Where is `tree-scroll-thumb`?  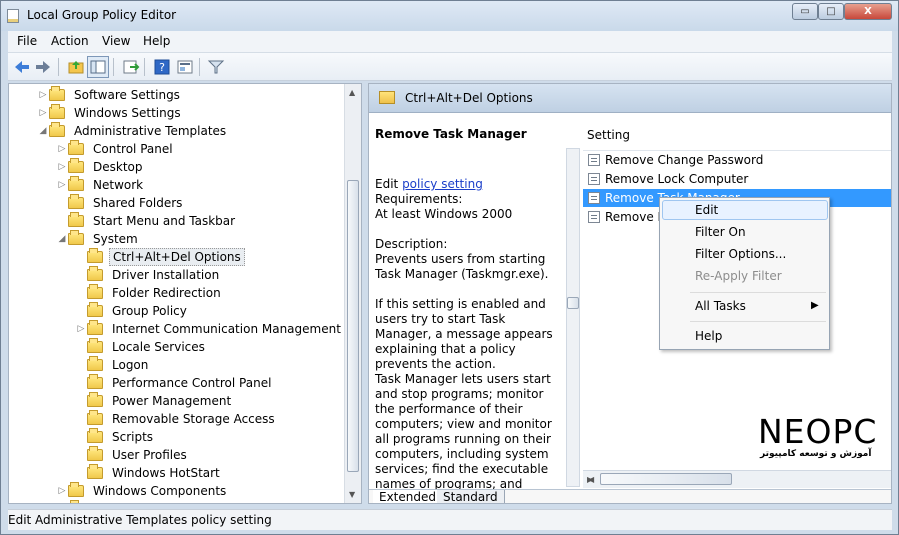 tree-scroll-thumb is located at coordinates (353, 326).